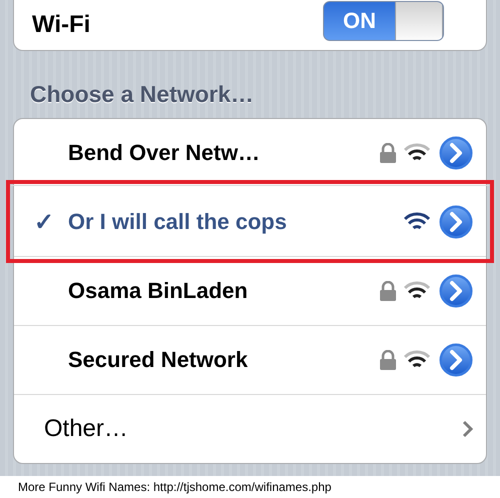  I want to click on highlighted-network-row: ✓ Or I will call the cops, so click(250, 221).